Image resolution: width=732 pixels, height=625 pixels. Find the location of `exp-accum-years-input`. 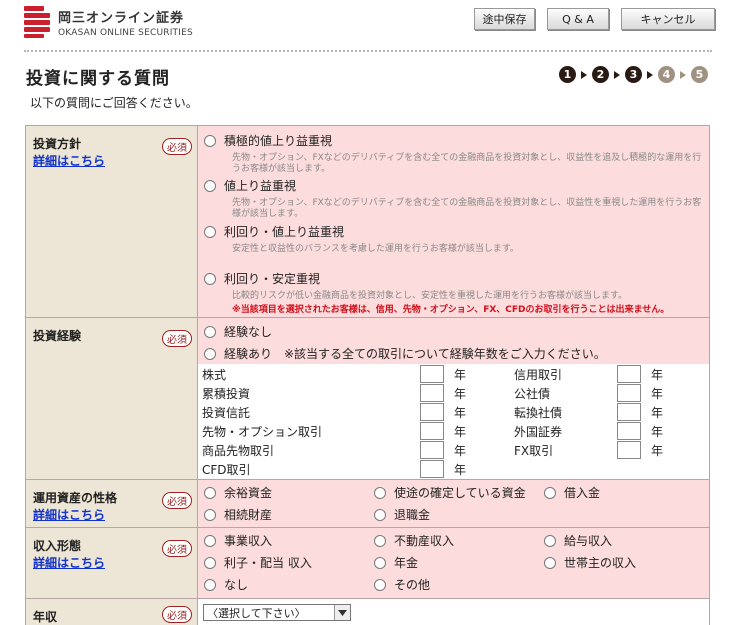

exp-accum-years-input is located at coordinates (432, 393).